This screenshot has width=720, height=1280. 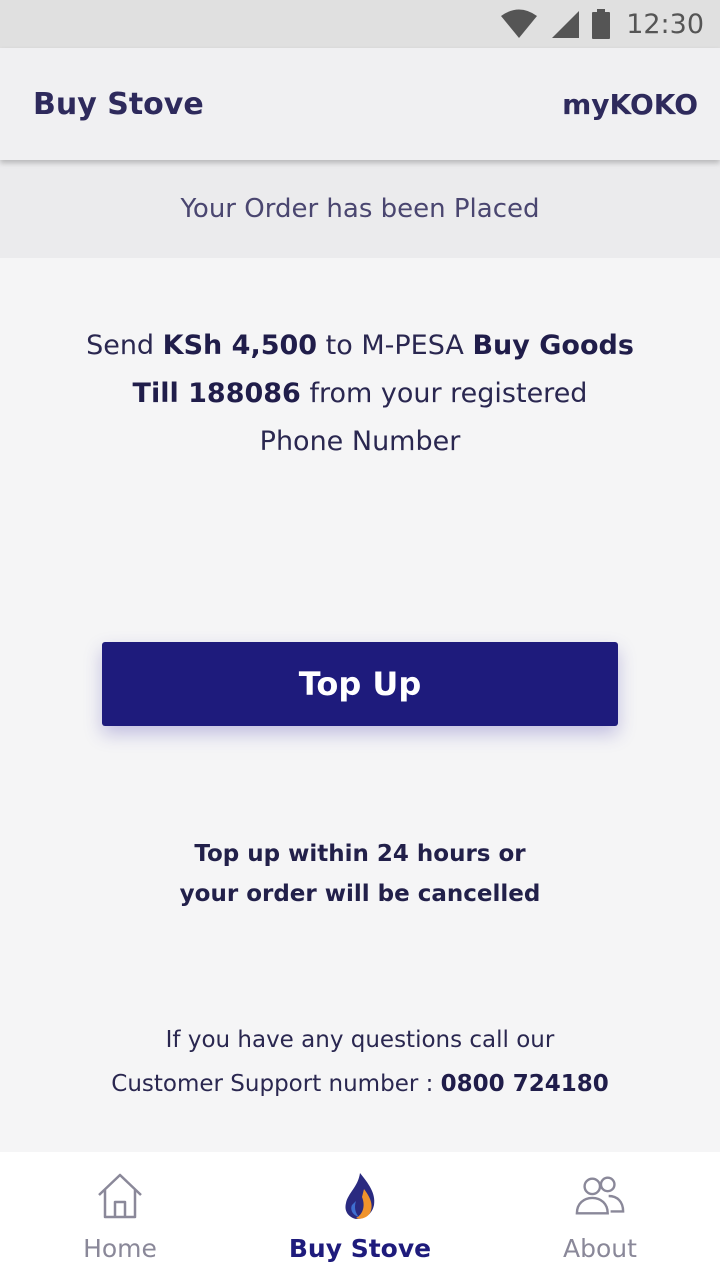 What do you see at coordinates (272, 1084) in the screenshot?
I see `support-label: Customer Support number :` at bounding box center [272, 1084].